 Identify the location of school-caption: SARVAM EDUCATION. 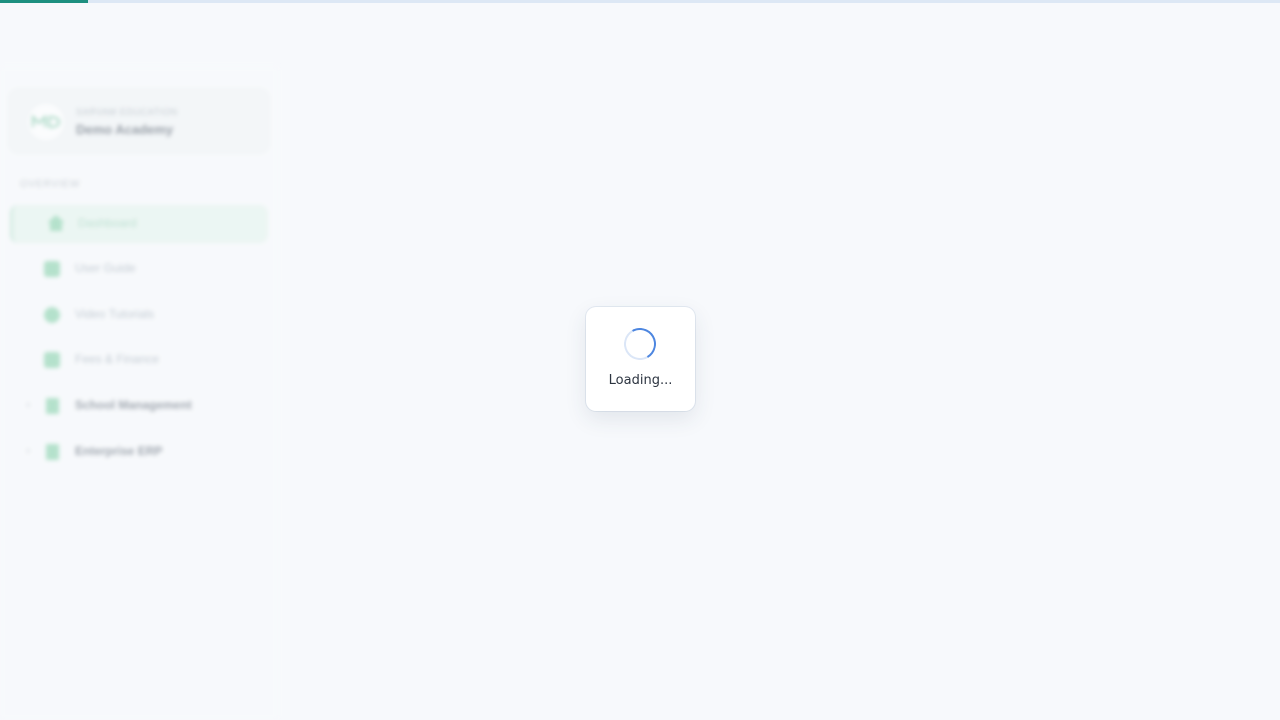
(127, 112).